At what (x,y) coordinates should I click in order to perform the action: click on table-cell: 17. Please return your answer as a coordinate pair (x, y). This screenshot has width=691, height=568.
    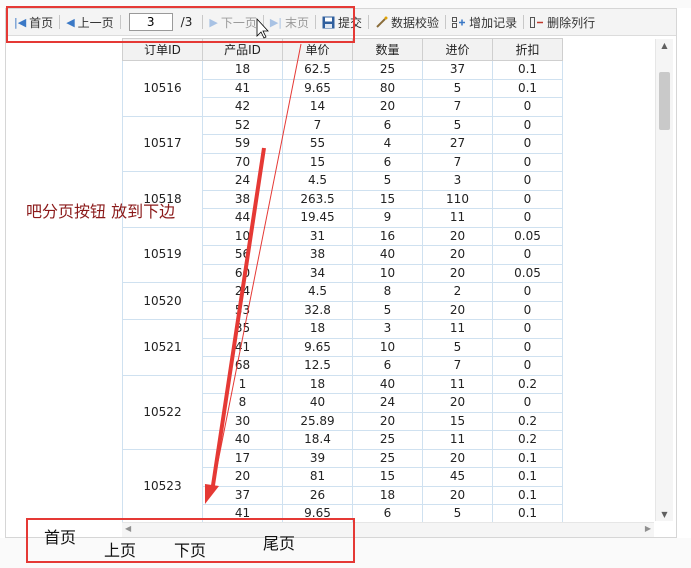
    Looking at the image, I should click on (242, 458).